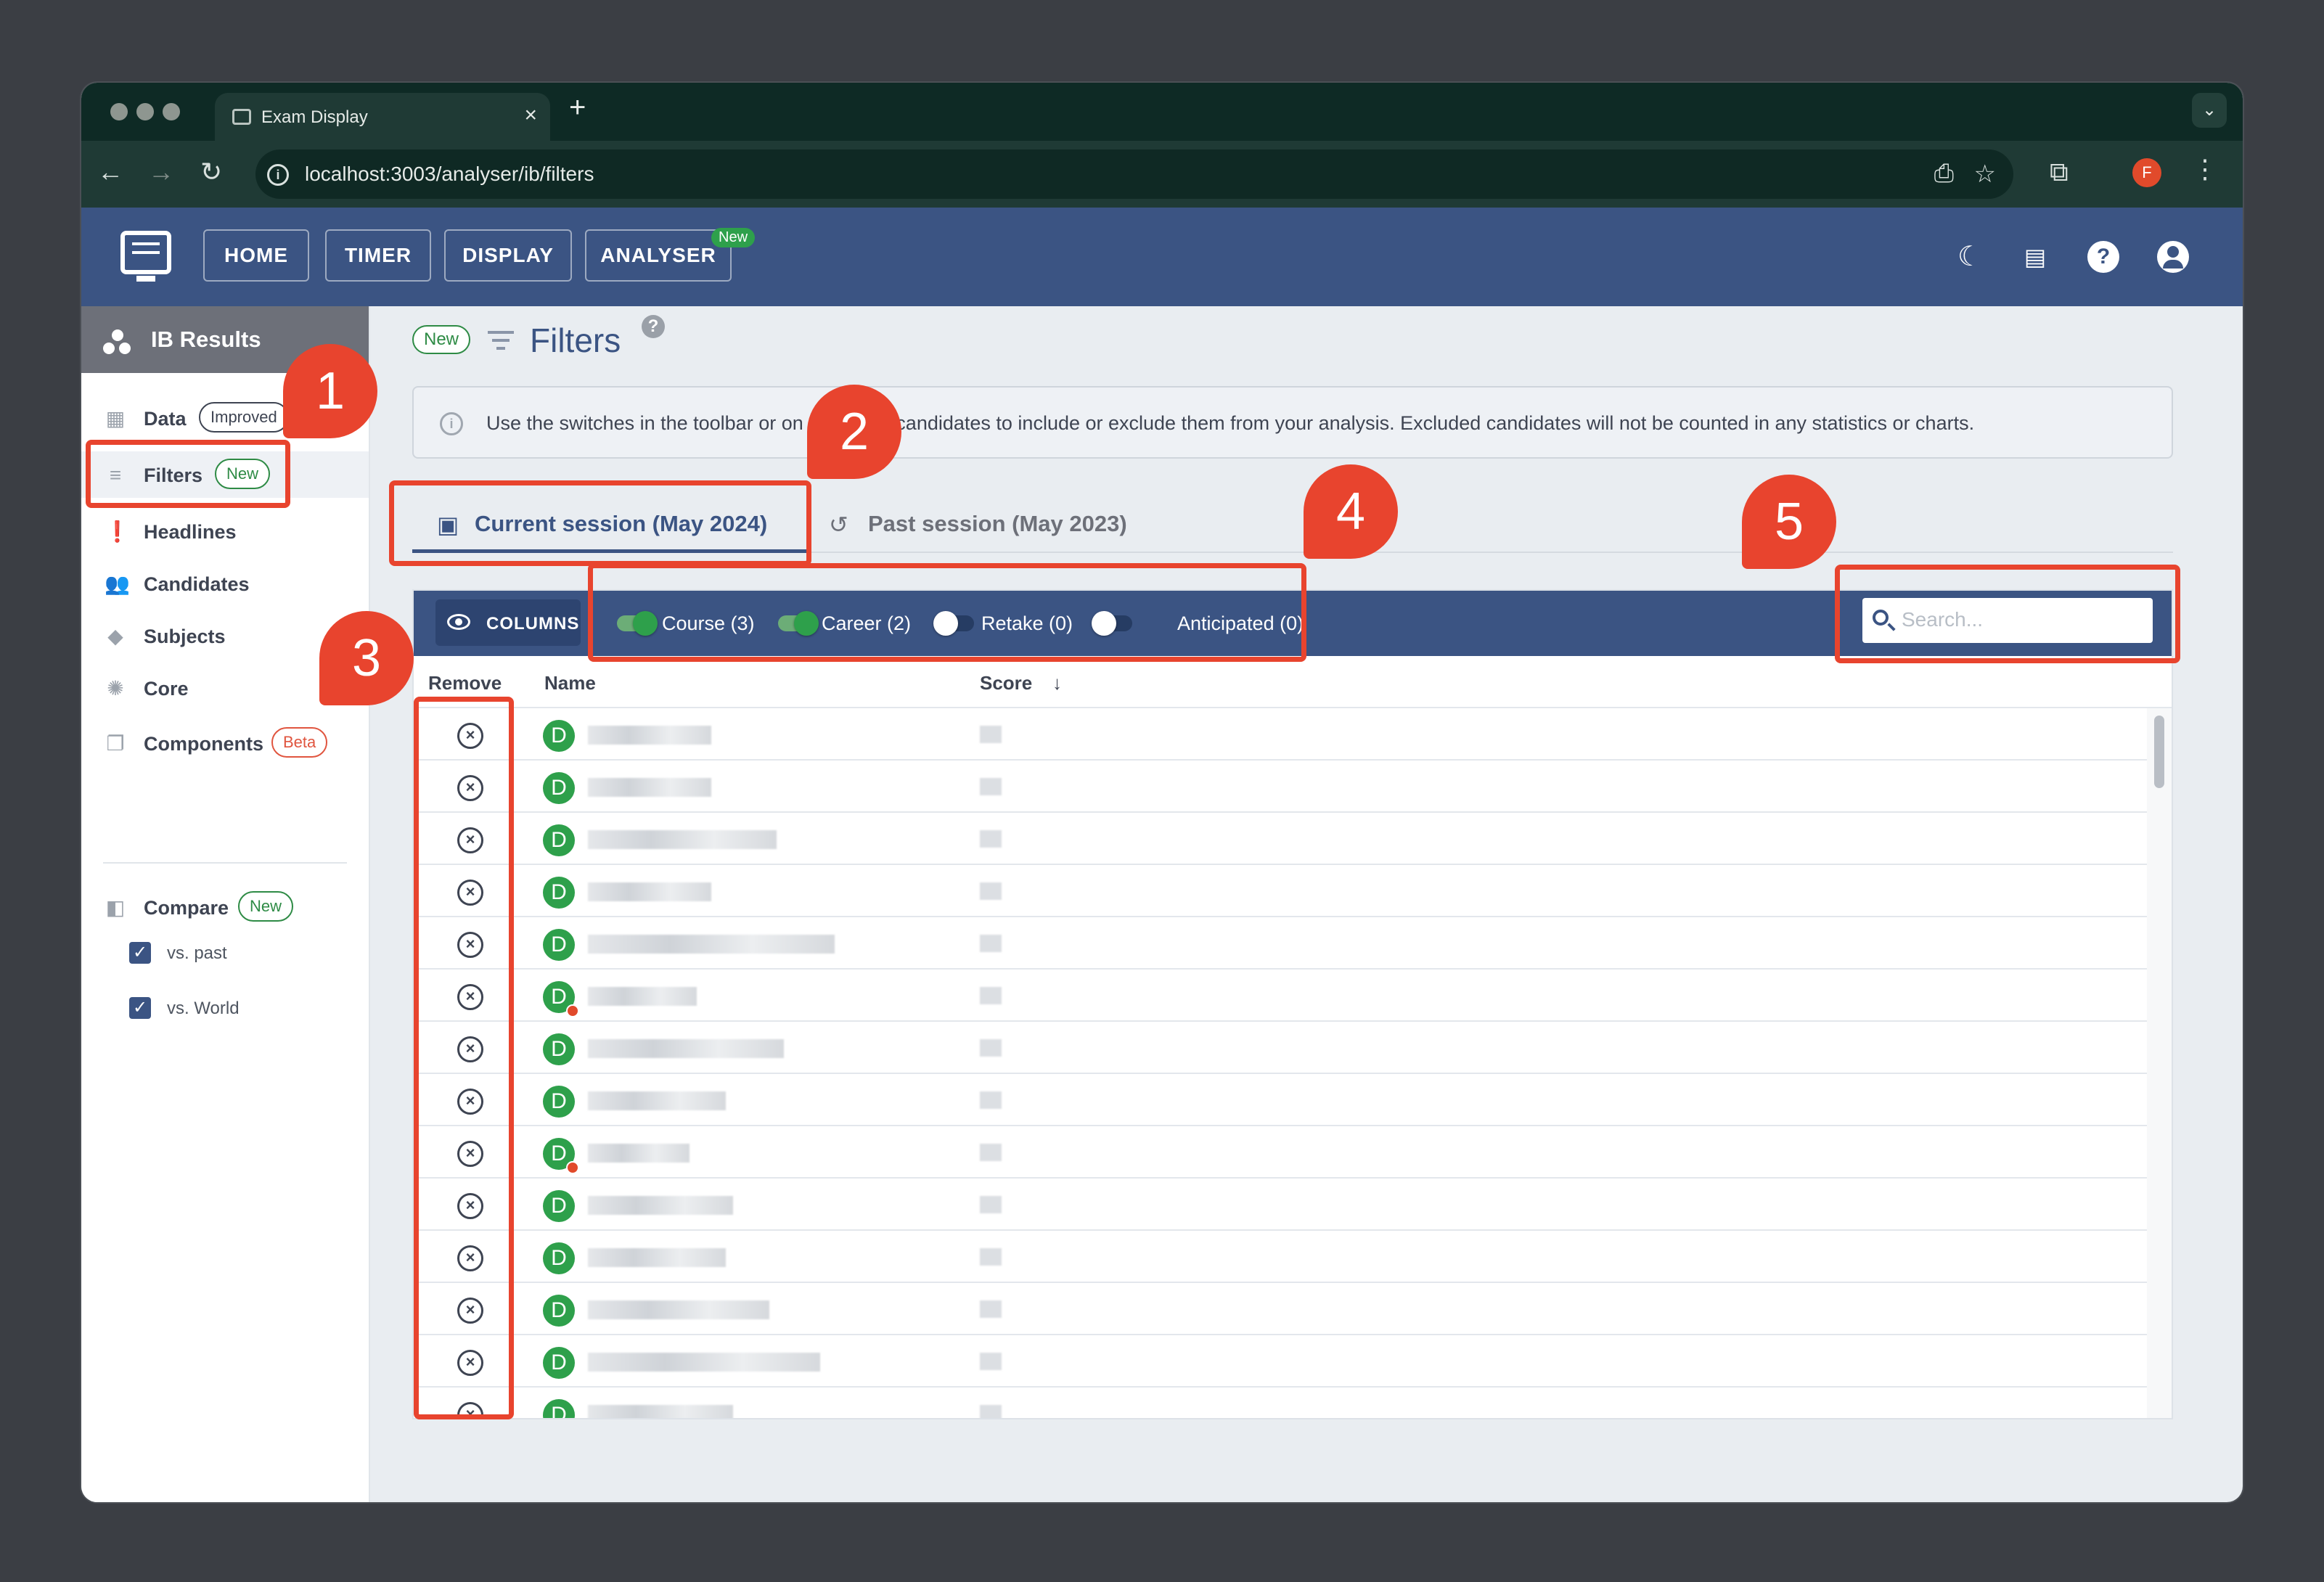 This screenshot has width=2324, height=1582. What do you see at coordinates (2173, 257) in the screenshot?
I see `account-icon` at bounding box center [2173, 257].